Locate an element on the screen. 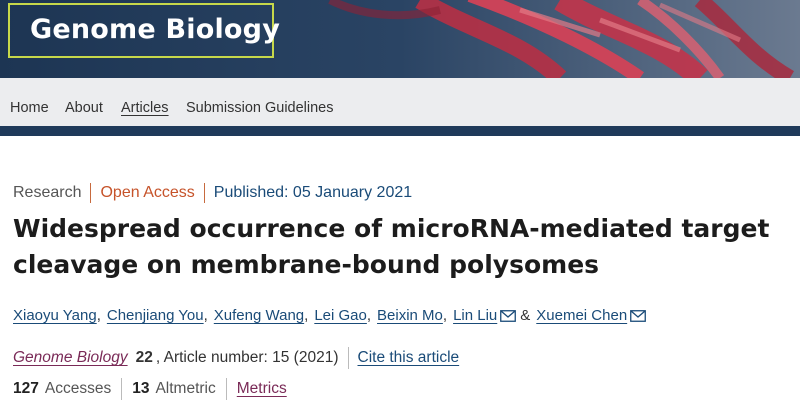 The width and height of the screenshot is (800, 404). nav-submission-guidelines: Submission Guidelines is located at coordinates (260, 108).